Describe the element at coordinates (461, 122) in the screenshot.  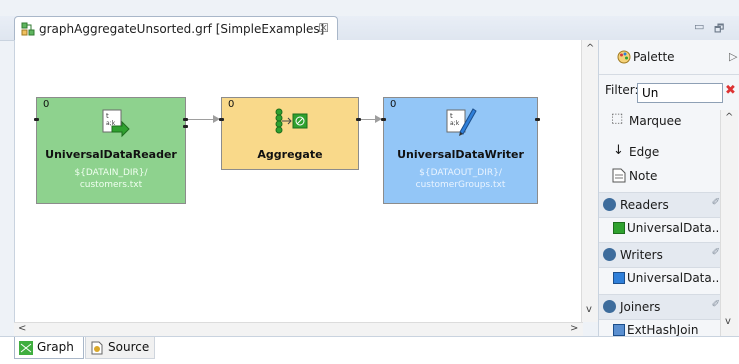
I see `writer-icon: t a;k` at that location.